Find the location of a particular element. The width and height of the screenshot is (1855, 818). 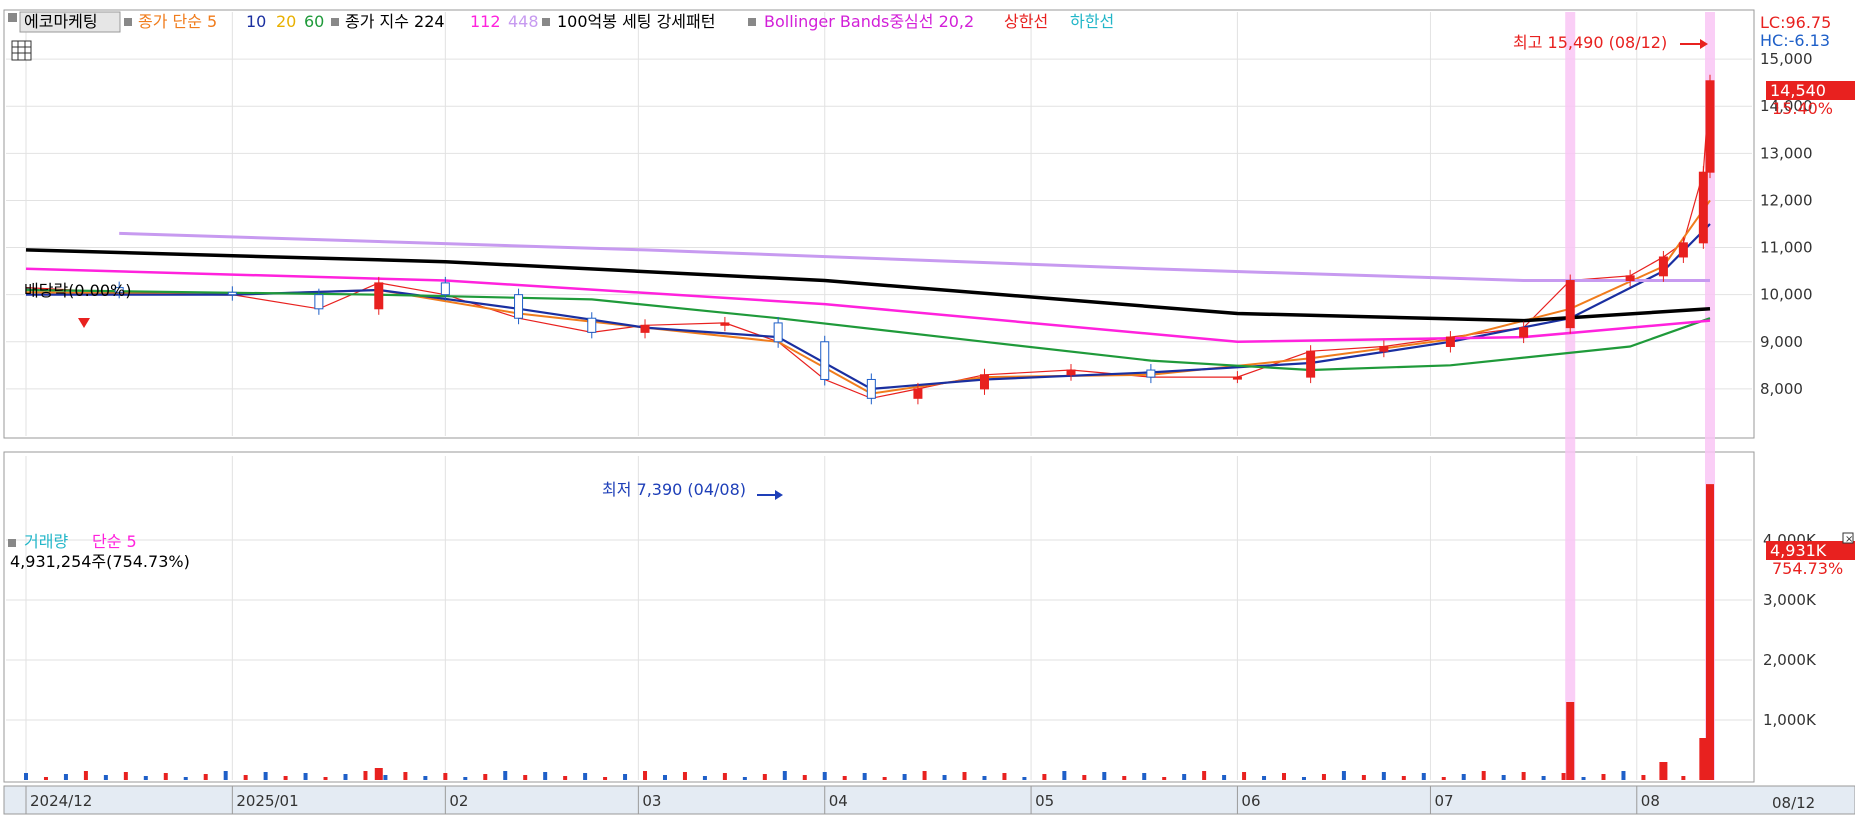

table-grid-icon is located at coordinates (21, 50).